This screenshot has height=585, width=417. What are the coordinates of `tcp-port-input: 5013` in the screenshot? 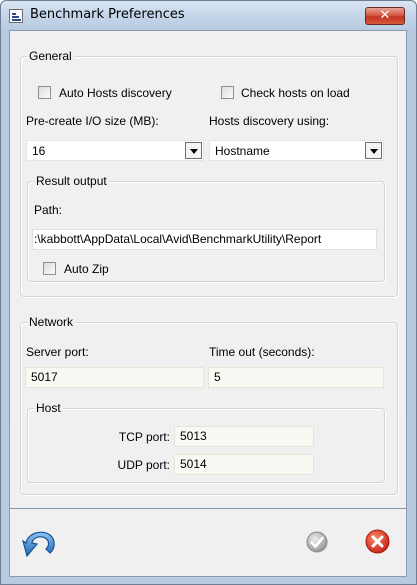 It's located at (244, 436).